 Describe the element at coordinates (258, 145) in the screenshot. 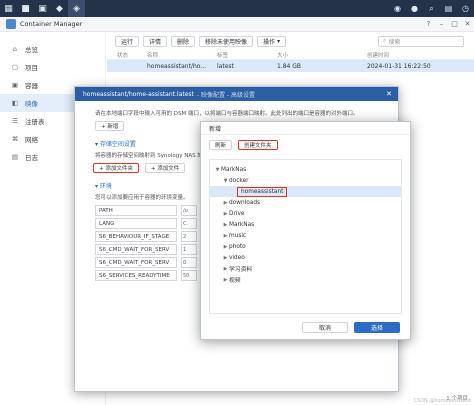

I see `create-folder-button: 创建文件夹` at that location.